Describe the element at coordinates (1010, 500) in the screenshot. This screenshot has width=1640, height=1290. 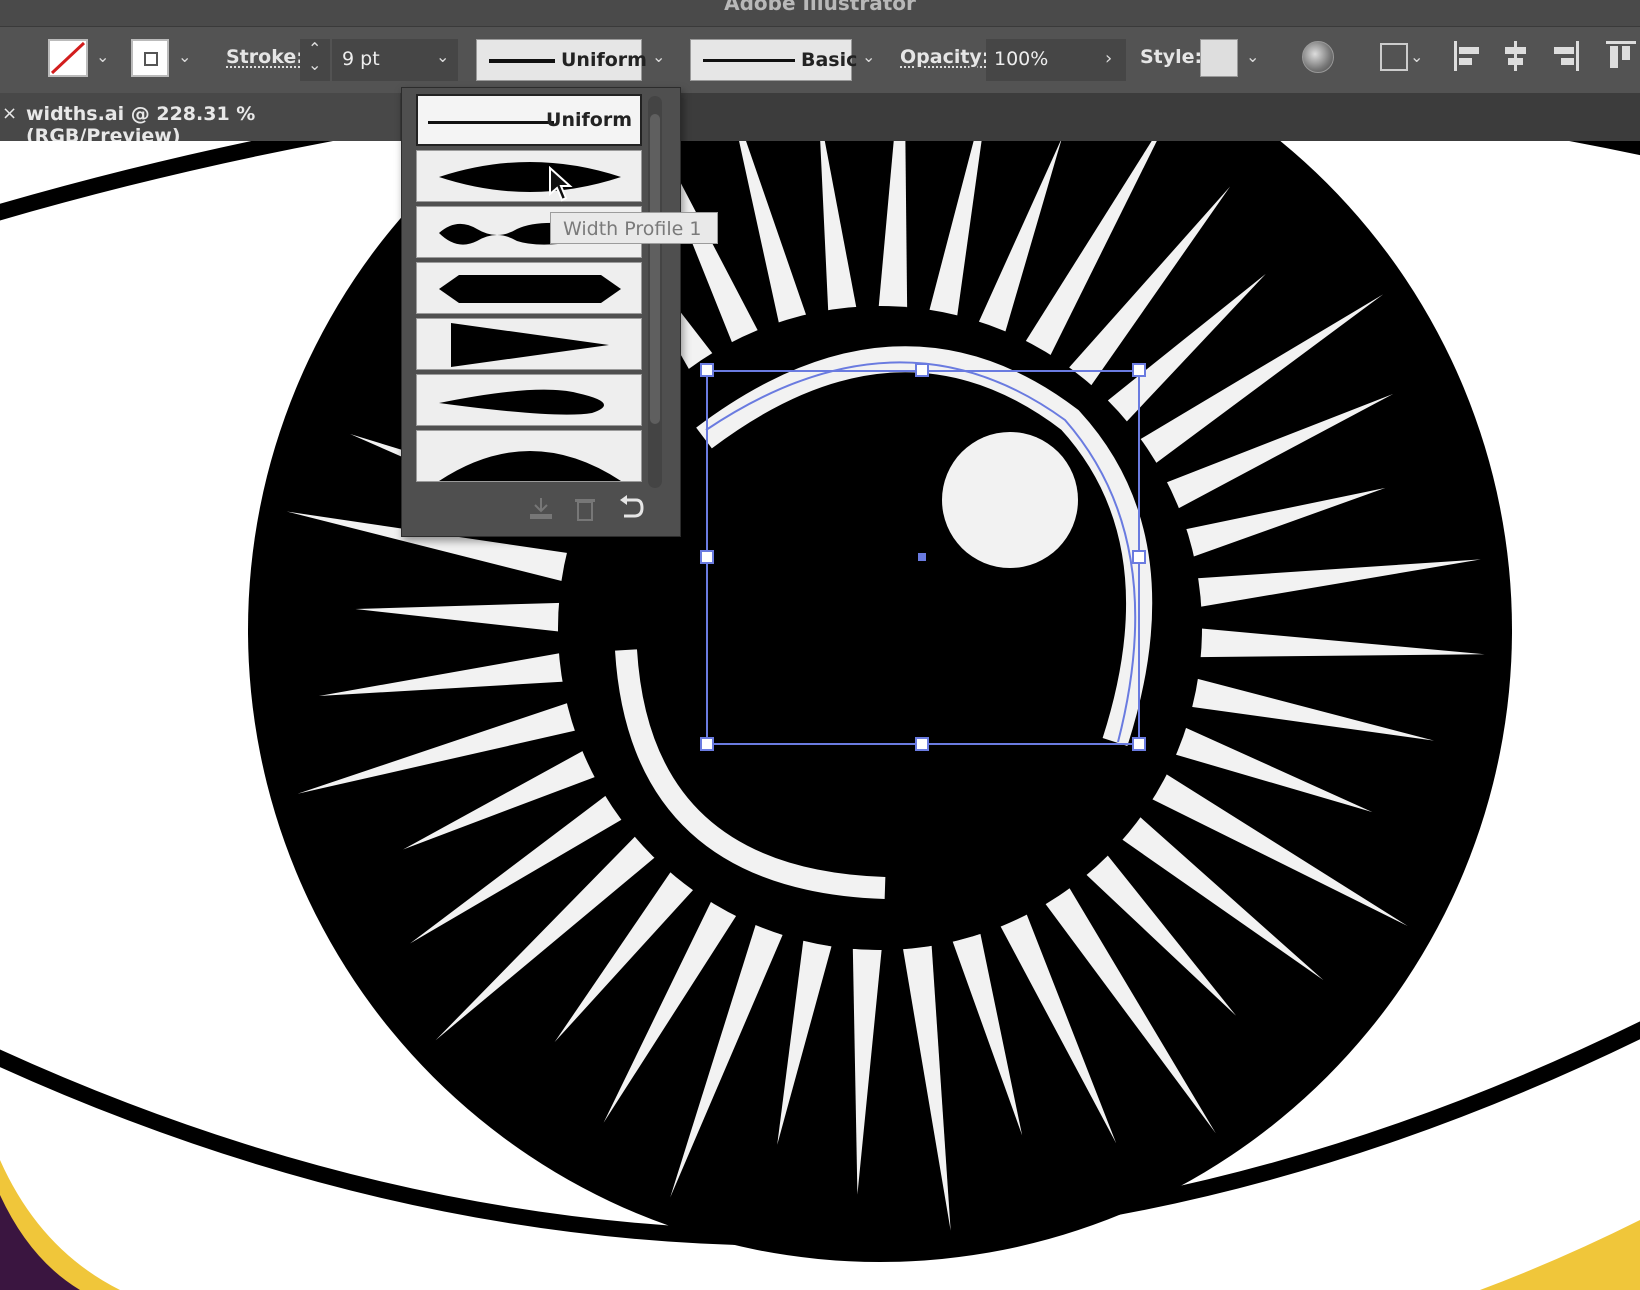
I see `eye-highlight` at that location.